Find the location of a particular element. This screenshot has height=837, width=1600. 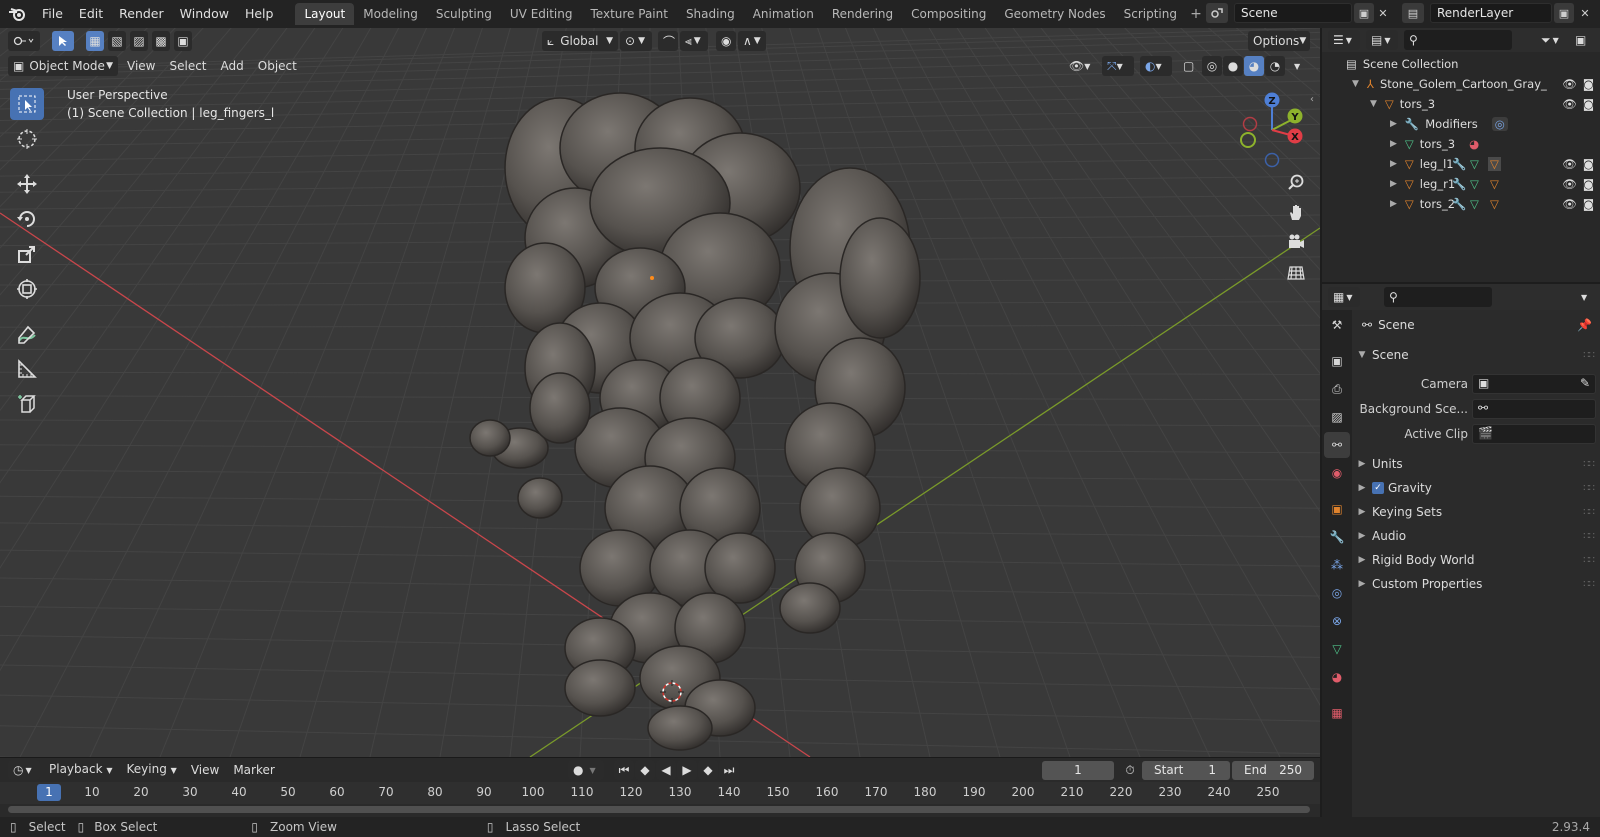

blender-logo-icon is located at coordinates (17, 14).